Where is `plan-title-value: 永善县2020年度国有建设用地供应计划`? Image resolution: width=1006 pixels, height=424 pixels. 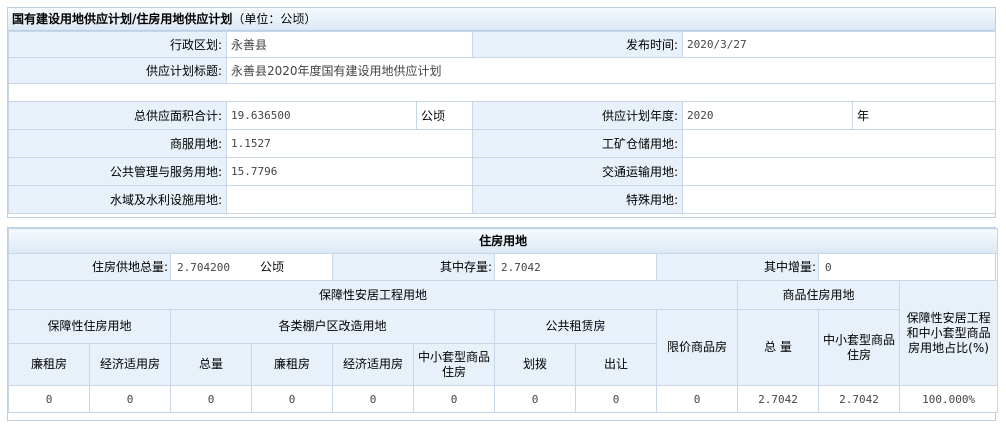 plan-title-value: 永善县2020年度国有建设用地供应计划 is located at coordinates (611, 70).